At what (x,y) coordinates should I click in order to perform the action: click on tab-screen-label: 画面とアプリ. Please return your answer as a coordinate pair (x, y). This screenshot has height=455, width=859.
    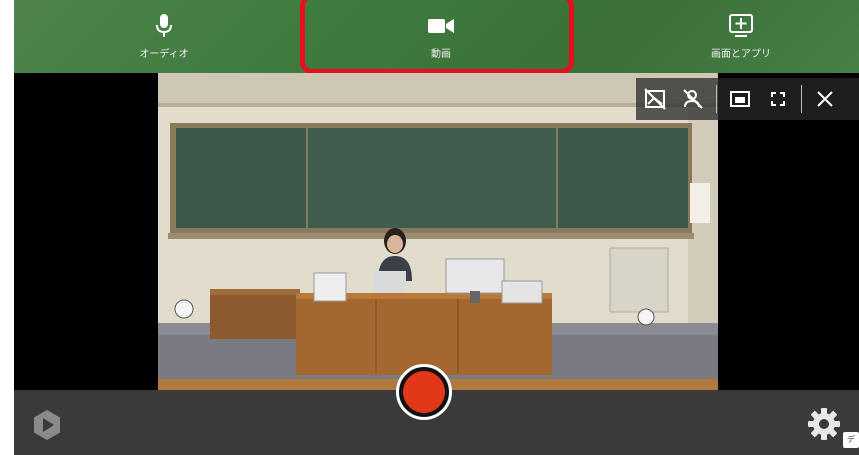
    Looking at the image, I should click on (741, 54).